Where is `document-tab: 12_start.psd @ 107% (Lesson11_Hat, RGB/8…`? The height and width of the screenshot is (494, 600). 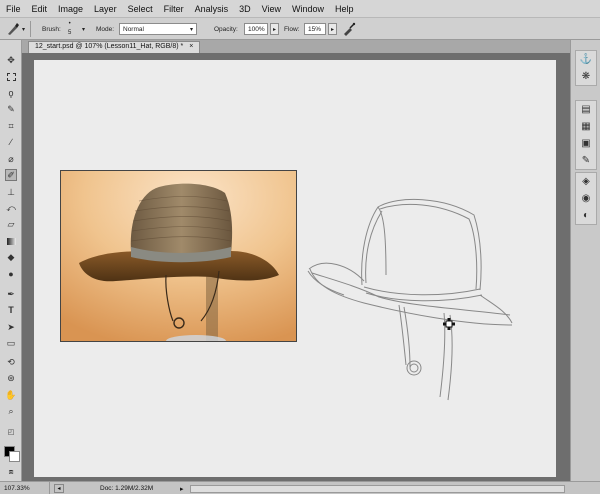
document-tab: 12_start.psd @ 107% (Lesson11_Hat, RGB/8… is located at coordinates (114, 47).